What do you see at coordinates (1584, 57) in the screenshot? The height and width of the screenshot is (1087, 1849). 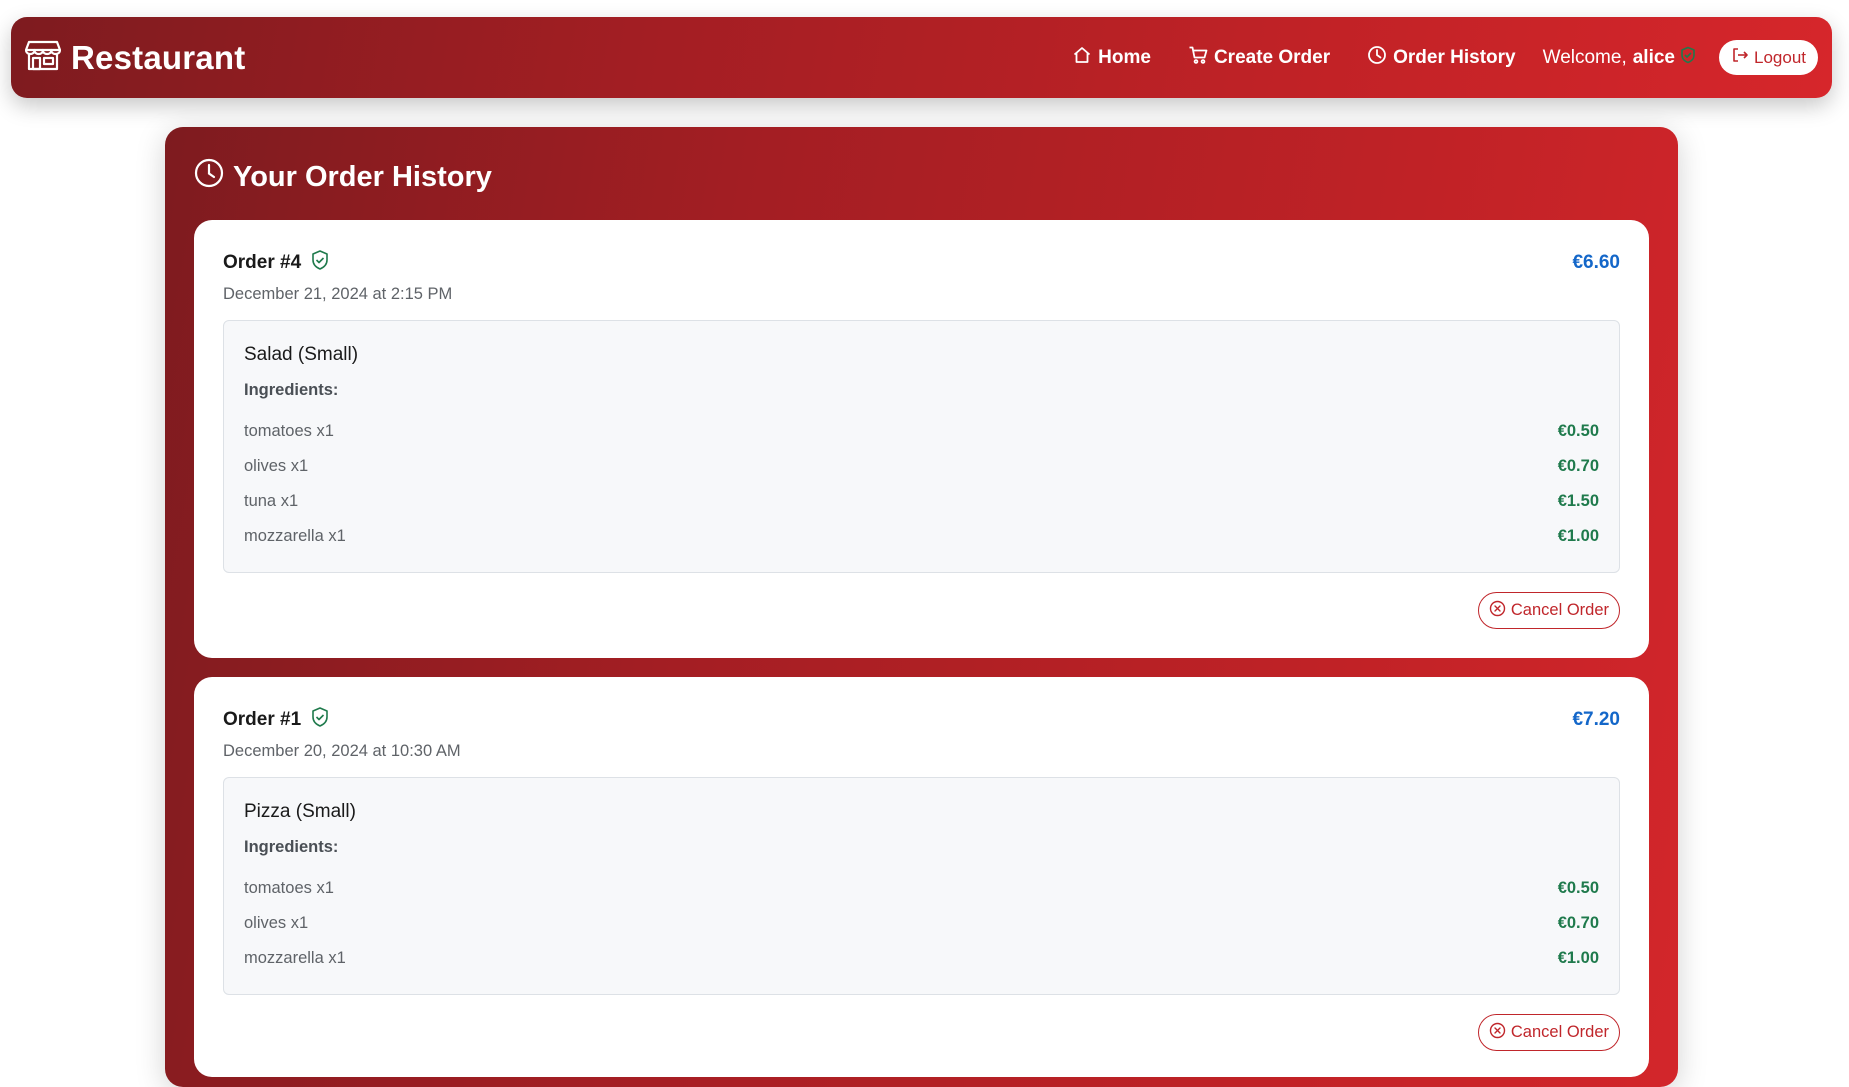 I see `welcome-prefix: Welcome,` at bounding box center [1584, 57].